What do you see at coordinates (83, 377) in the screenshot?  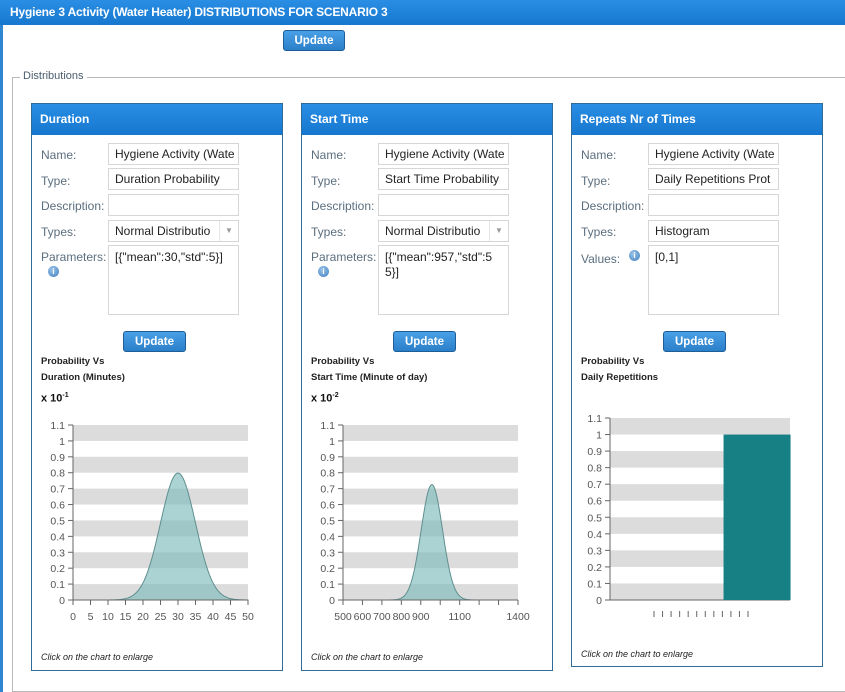 I see `chart-title-line2: Duration (Minutes)` at bounding box center [83, 377].